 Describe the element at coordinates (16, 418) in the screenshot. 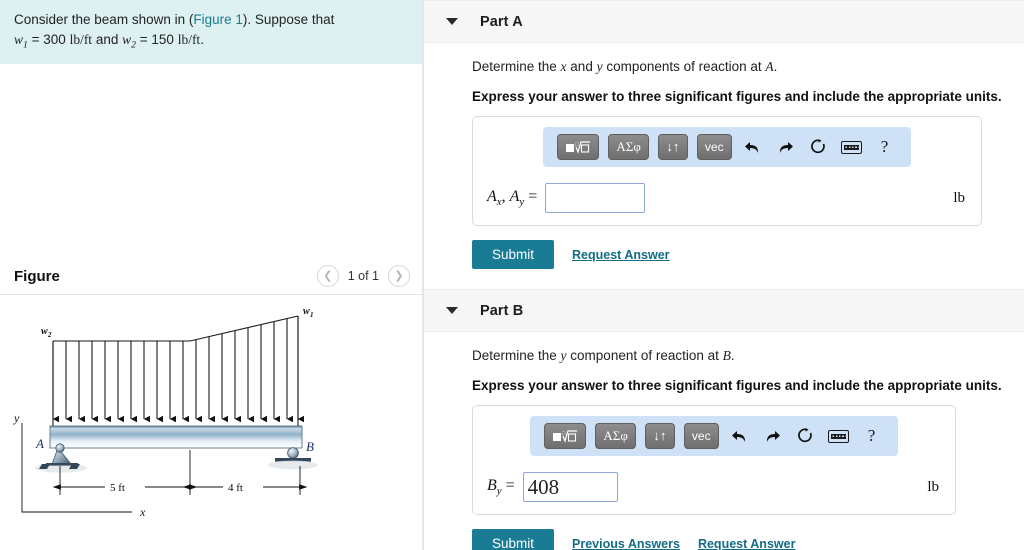

I see `axis-y-label: y` at that location.